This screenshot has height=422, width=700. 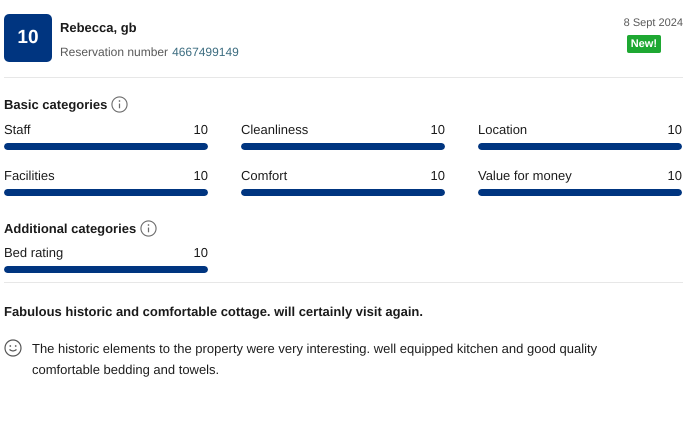 What do you see at coordinates (214, 312) in the screenshot?
I see `review-headline: Fabulous historic and comfortable cottage. will certainly visit again.` at bounding box center [214, 312].